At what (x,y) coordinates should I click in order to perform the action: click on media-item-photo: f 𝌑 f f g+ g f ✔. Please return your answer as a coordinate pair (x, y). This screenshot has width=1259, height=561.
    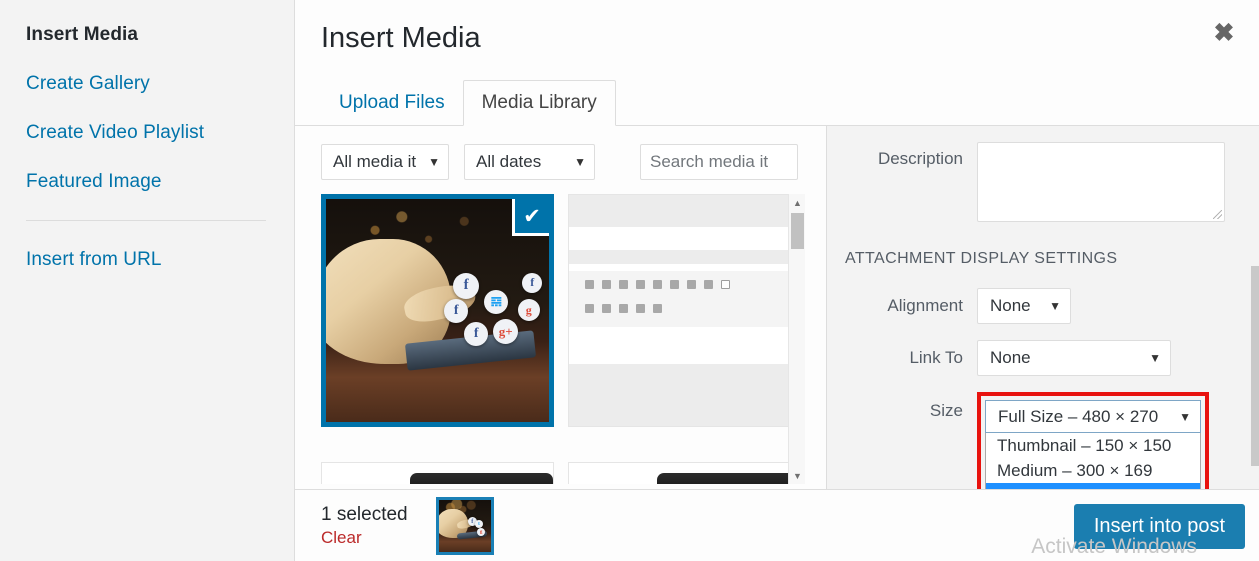
    Looking at the image, I should click on (437, 310).